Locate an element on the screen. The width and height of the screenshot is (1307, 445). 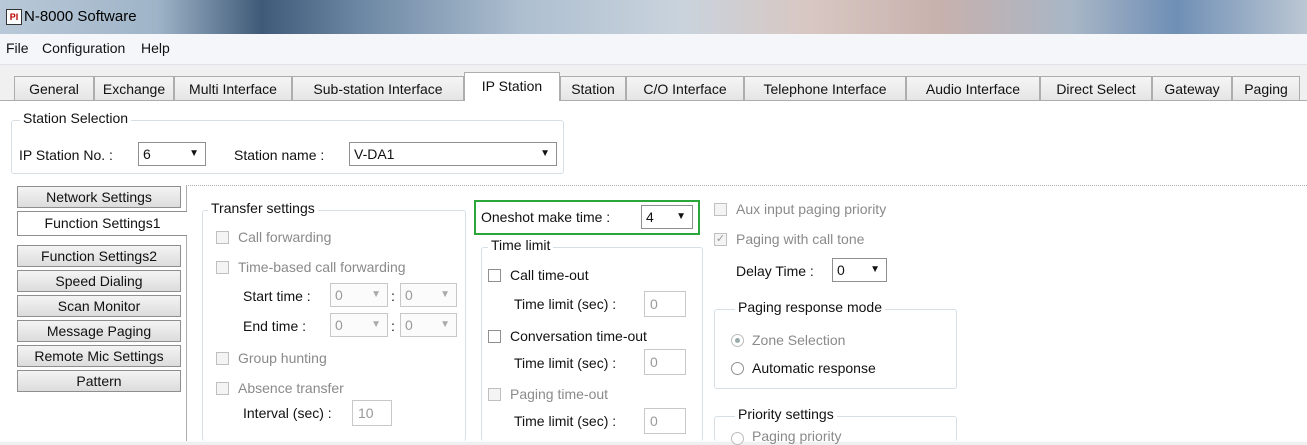
menu-file: File is located at coordinates (17, 48).